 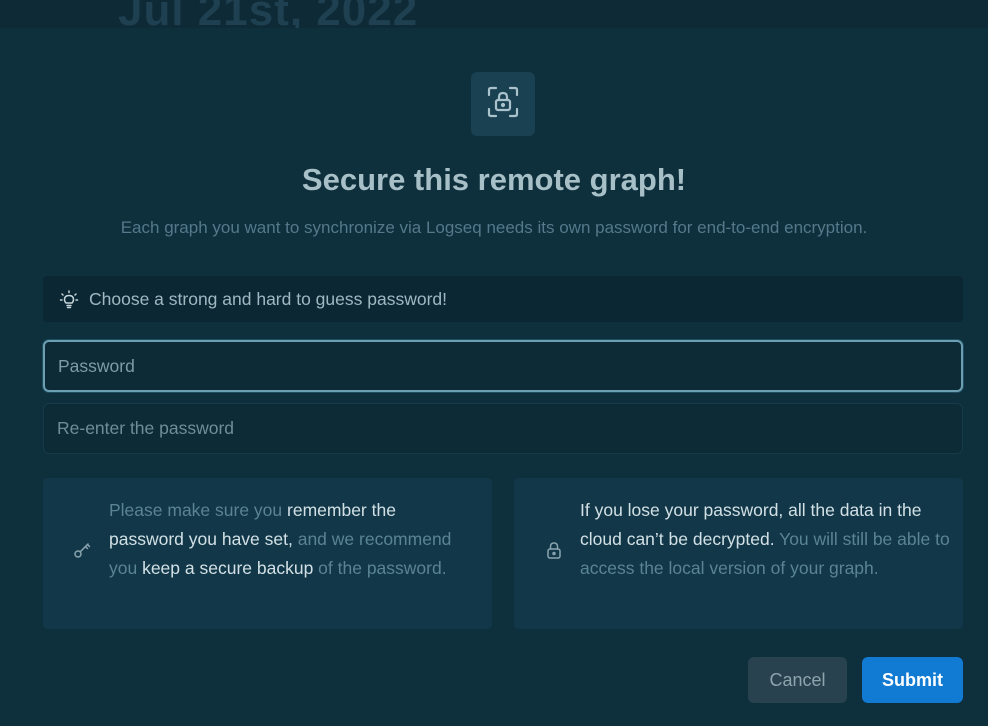 I want to click on lightbulb-icon, so click(x=69, y=299).